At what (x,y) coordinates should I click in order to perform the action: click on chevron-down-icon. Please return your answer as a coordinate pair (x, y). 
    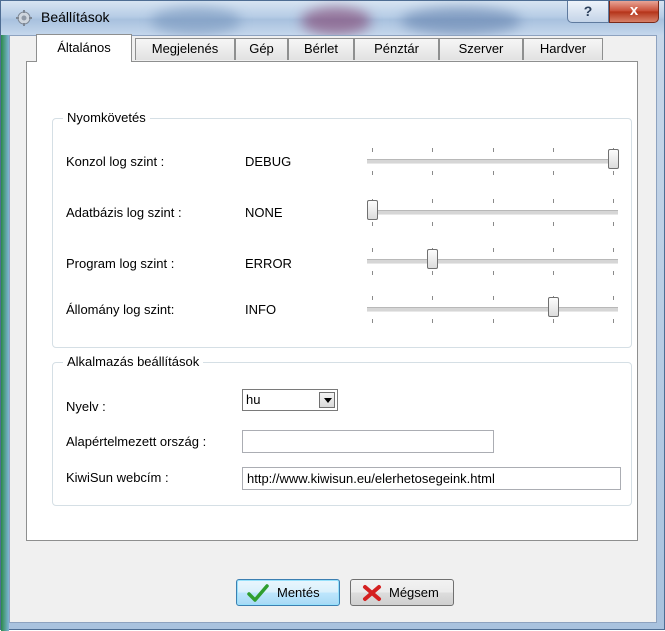
    Looking at the image, I should click on (327, 400).